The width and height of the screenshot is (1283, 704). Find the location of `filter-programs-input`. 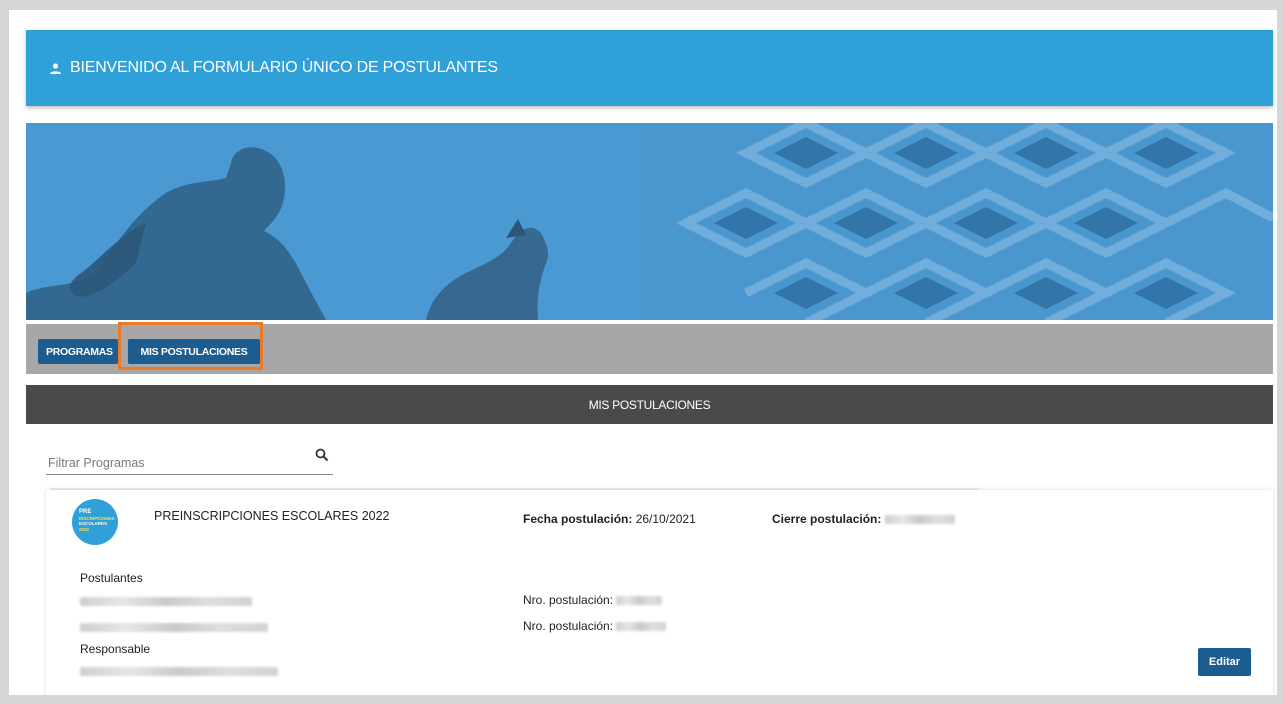

filter-programs-input is located at coordinates (173, 463).